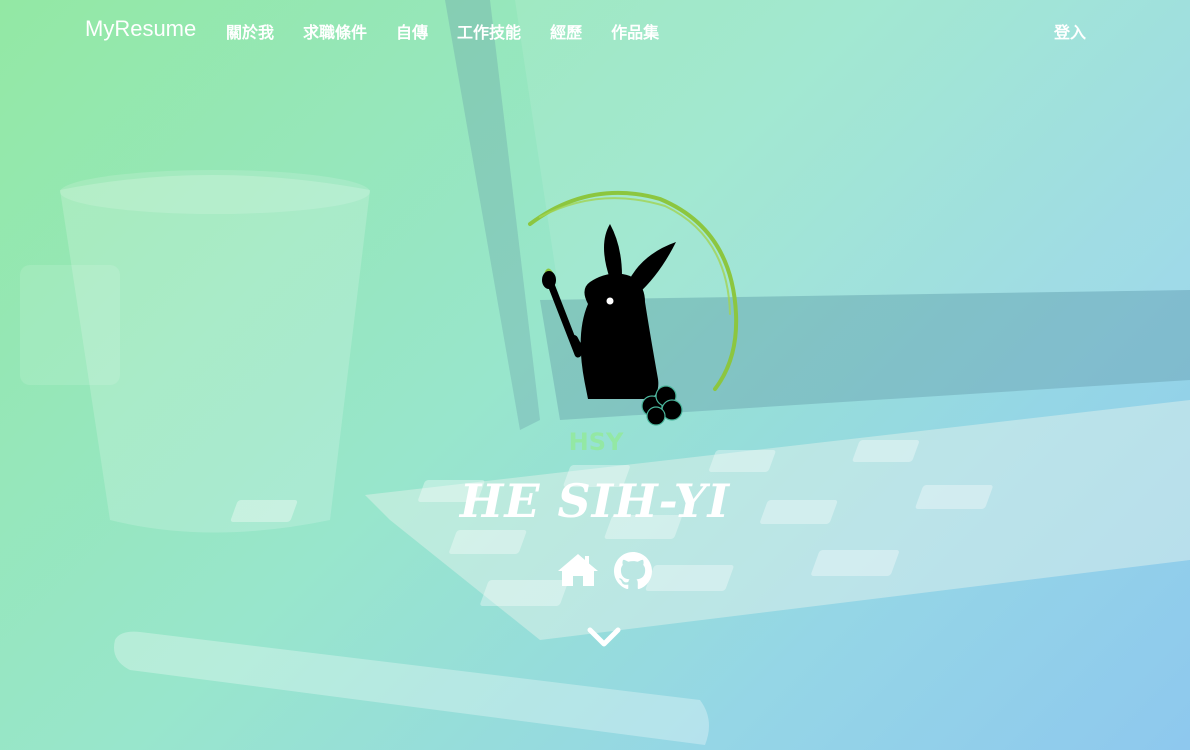  What do you see at coordinates (604, 573) in the screenshot?
I see `social-links` at bounding box center [604, 573].